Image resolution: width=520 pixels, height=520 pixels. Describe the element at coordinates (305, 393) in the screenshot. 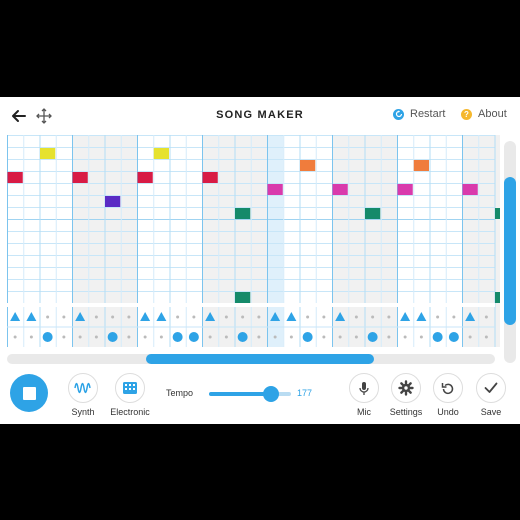

I see `tempo-value: 177` at that location.